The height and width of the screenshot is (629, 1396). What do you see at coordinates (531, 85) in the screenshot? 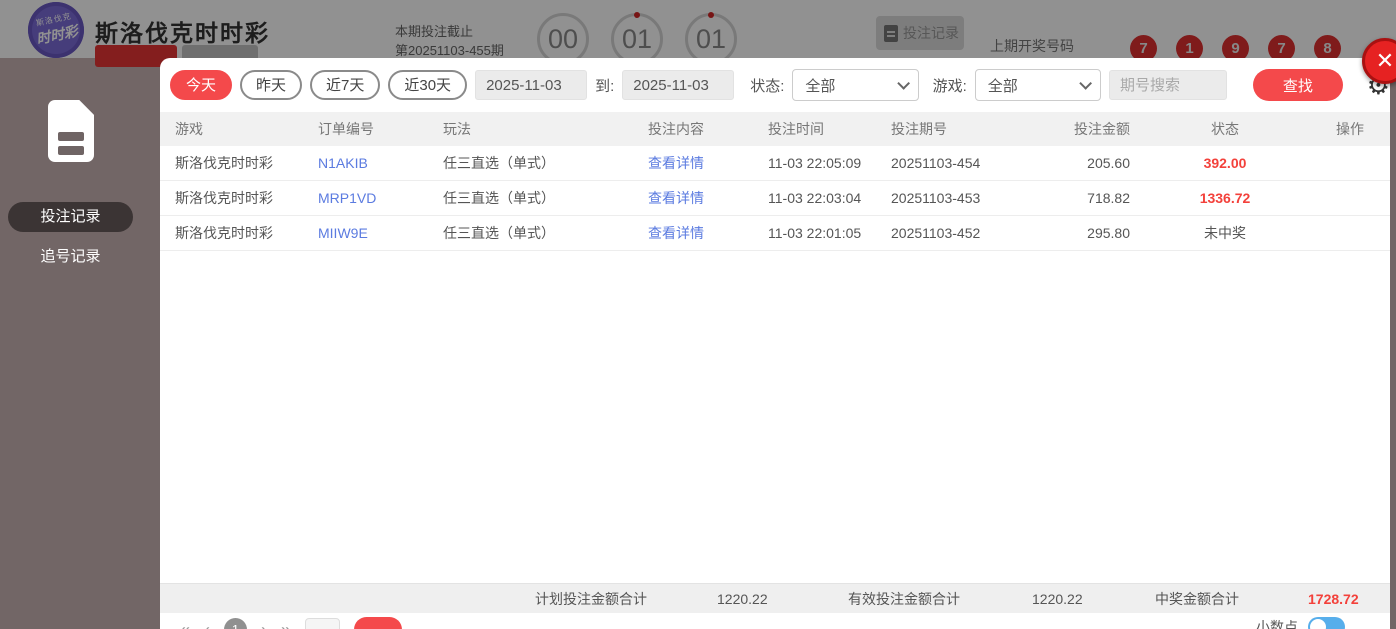
I see `date-from-input` at bounding box center [531, 85].